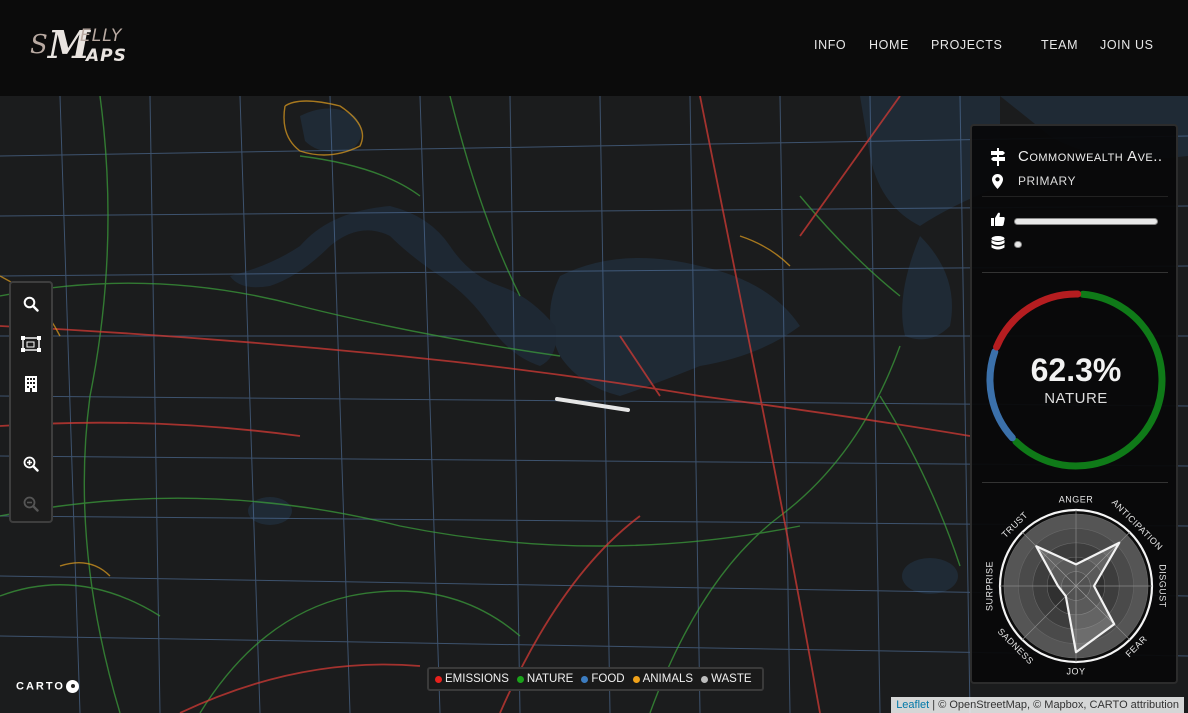 This screenshot has height=713, width=1188. What do you see at coordinates (998, 157) in the screenshot?
I see `signpost-icon` at bounding box center [998, 157].